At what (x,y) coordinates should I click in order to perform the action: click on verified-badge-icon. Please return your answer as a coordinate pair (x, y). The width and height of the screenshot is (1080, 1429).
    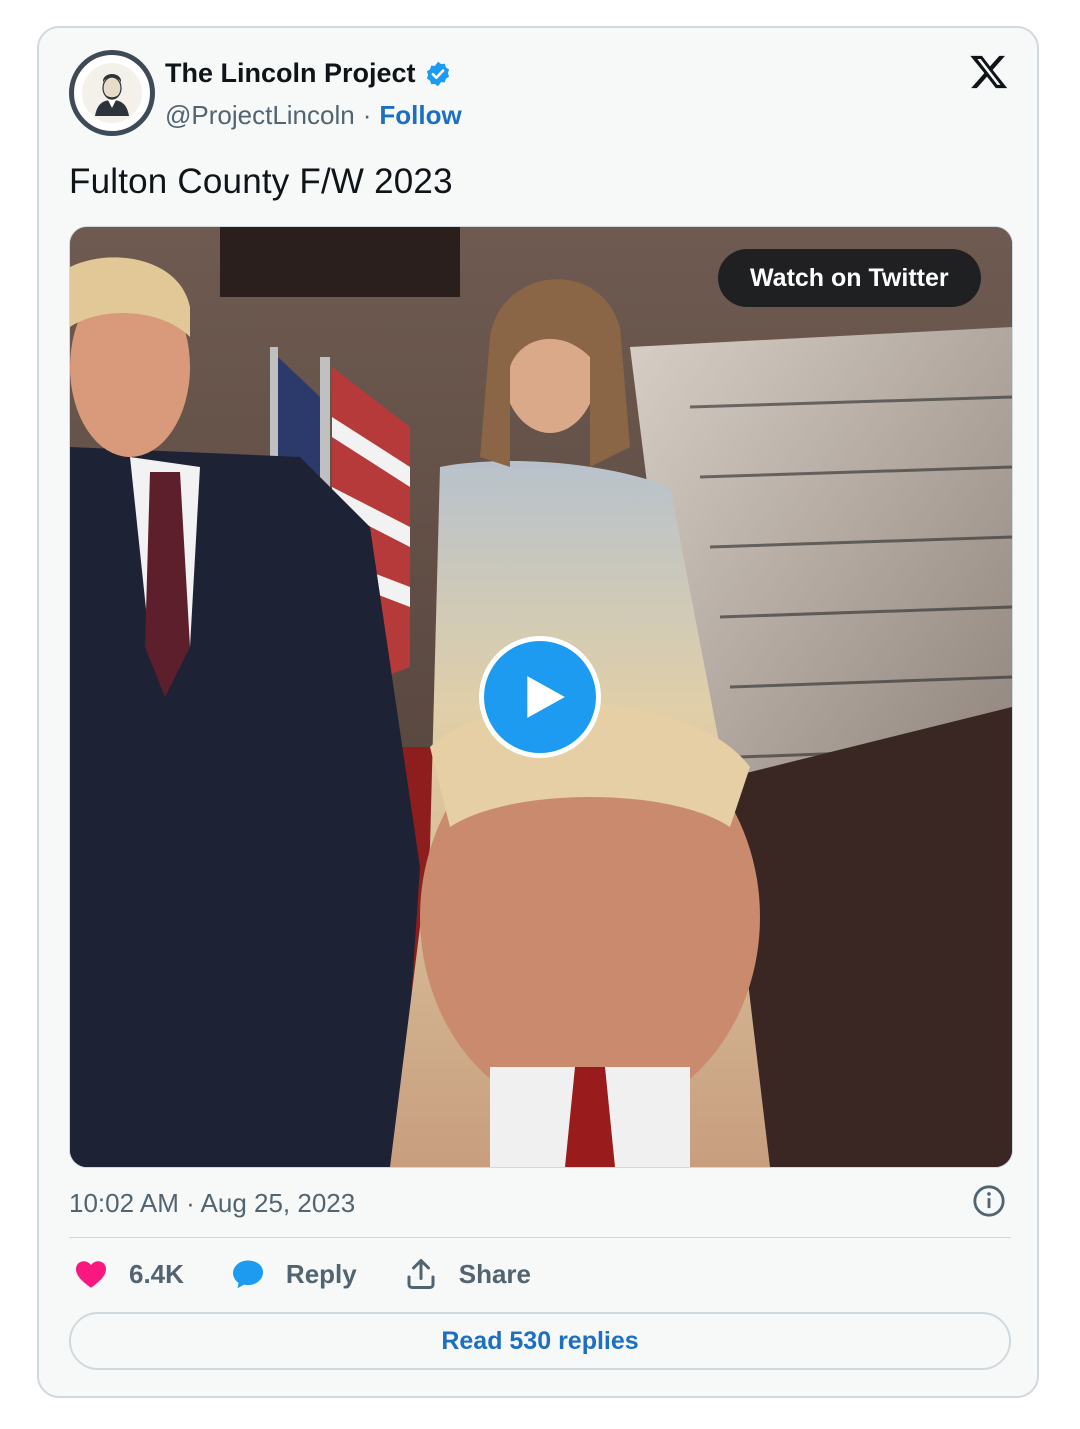
    Looking at the image, I should click on (438, 74).